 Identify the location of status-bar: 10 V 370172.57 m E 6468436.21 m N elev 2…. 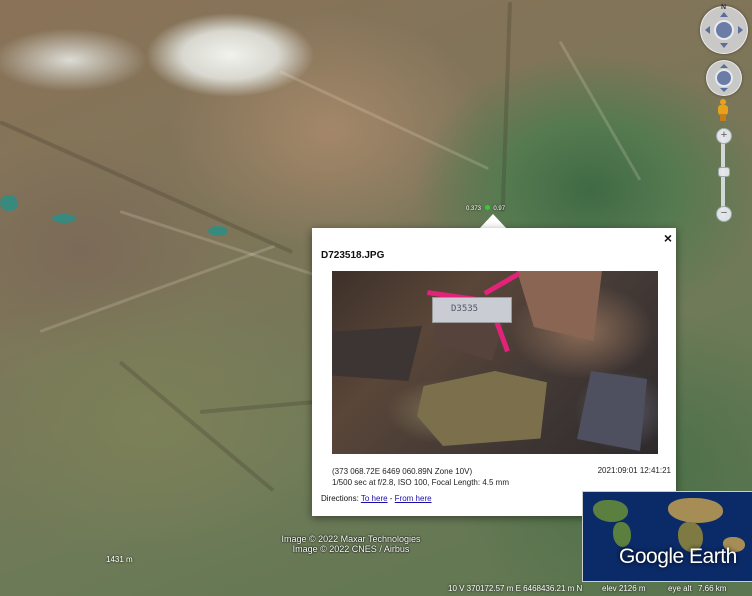
(376, 588).